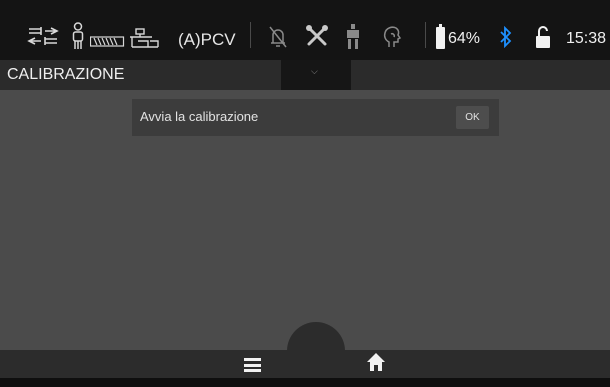  I want to click on title-bar: CALIBRAZIONE ⌵, so click(305, 75).